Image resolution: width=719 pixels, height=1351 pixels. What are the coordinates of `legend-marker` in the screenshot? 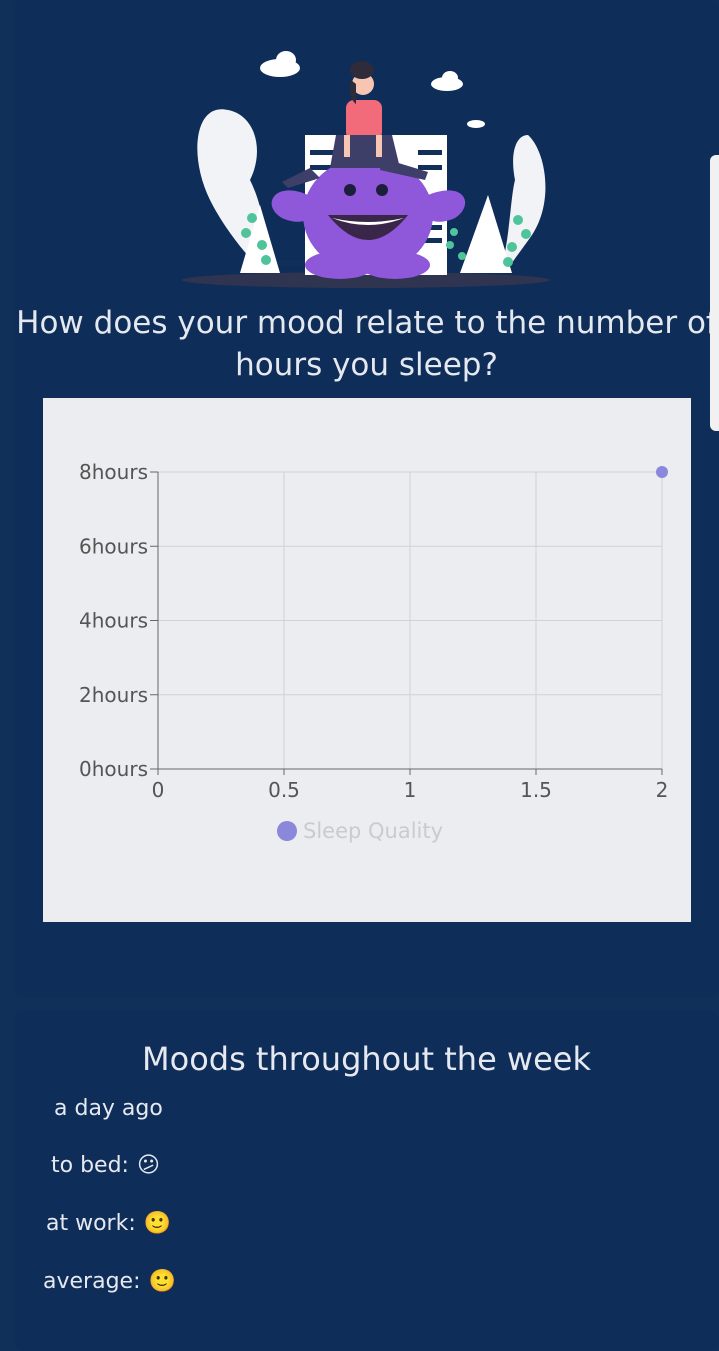 It's located at (287, 831).